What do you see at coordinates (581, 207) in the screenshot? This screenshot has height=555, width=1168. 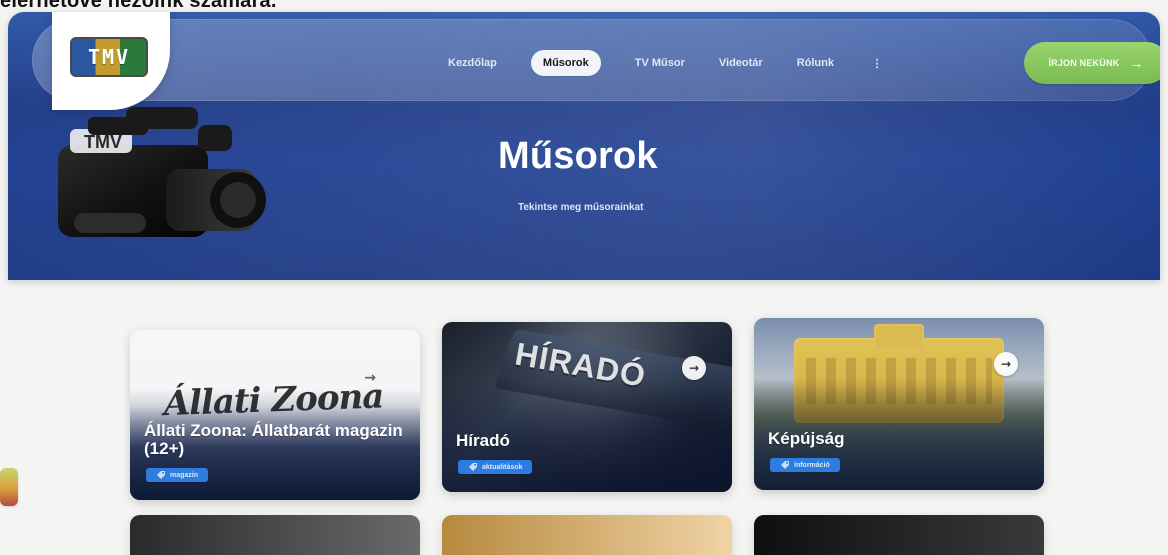 I see `page-subtitle: Tekintse meg műsorainkat` at bounding box center [581, 207].